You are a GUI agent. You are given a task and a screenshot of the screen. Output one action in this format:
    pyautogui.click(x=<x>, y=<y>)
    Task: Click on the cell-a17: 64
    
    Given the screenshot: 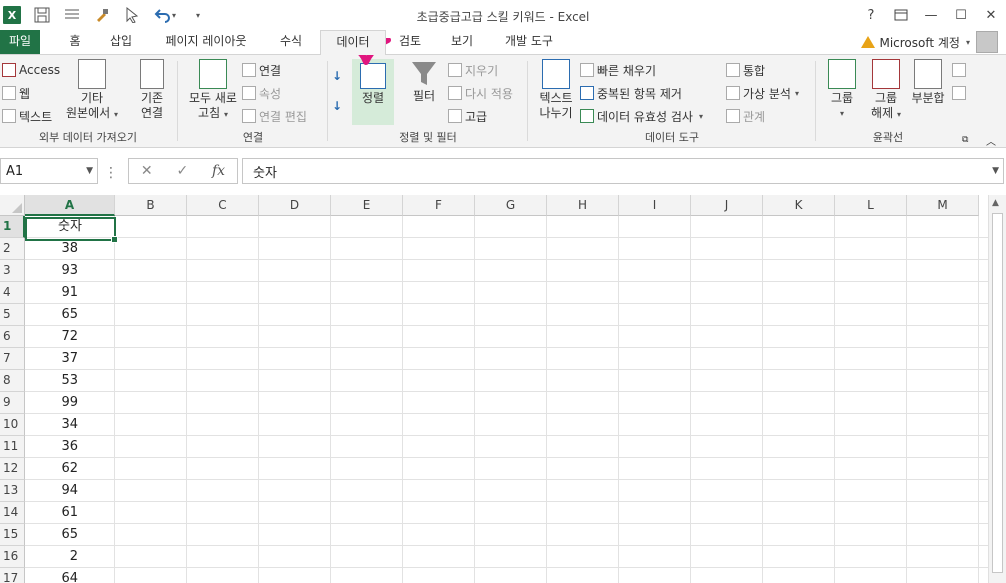 What is the action you would take?
    pyautogui.click(x=70, y=575)
    